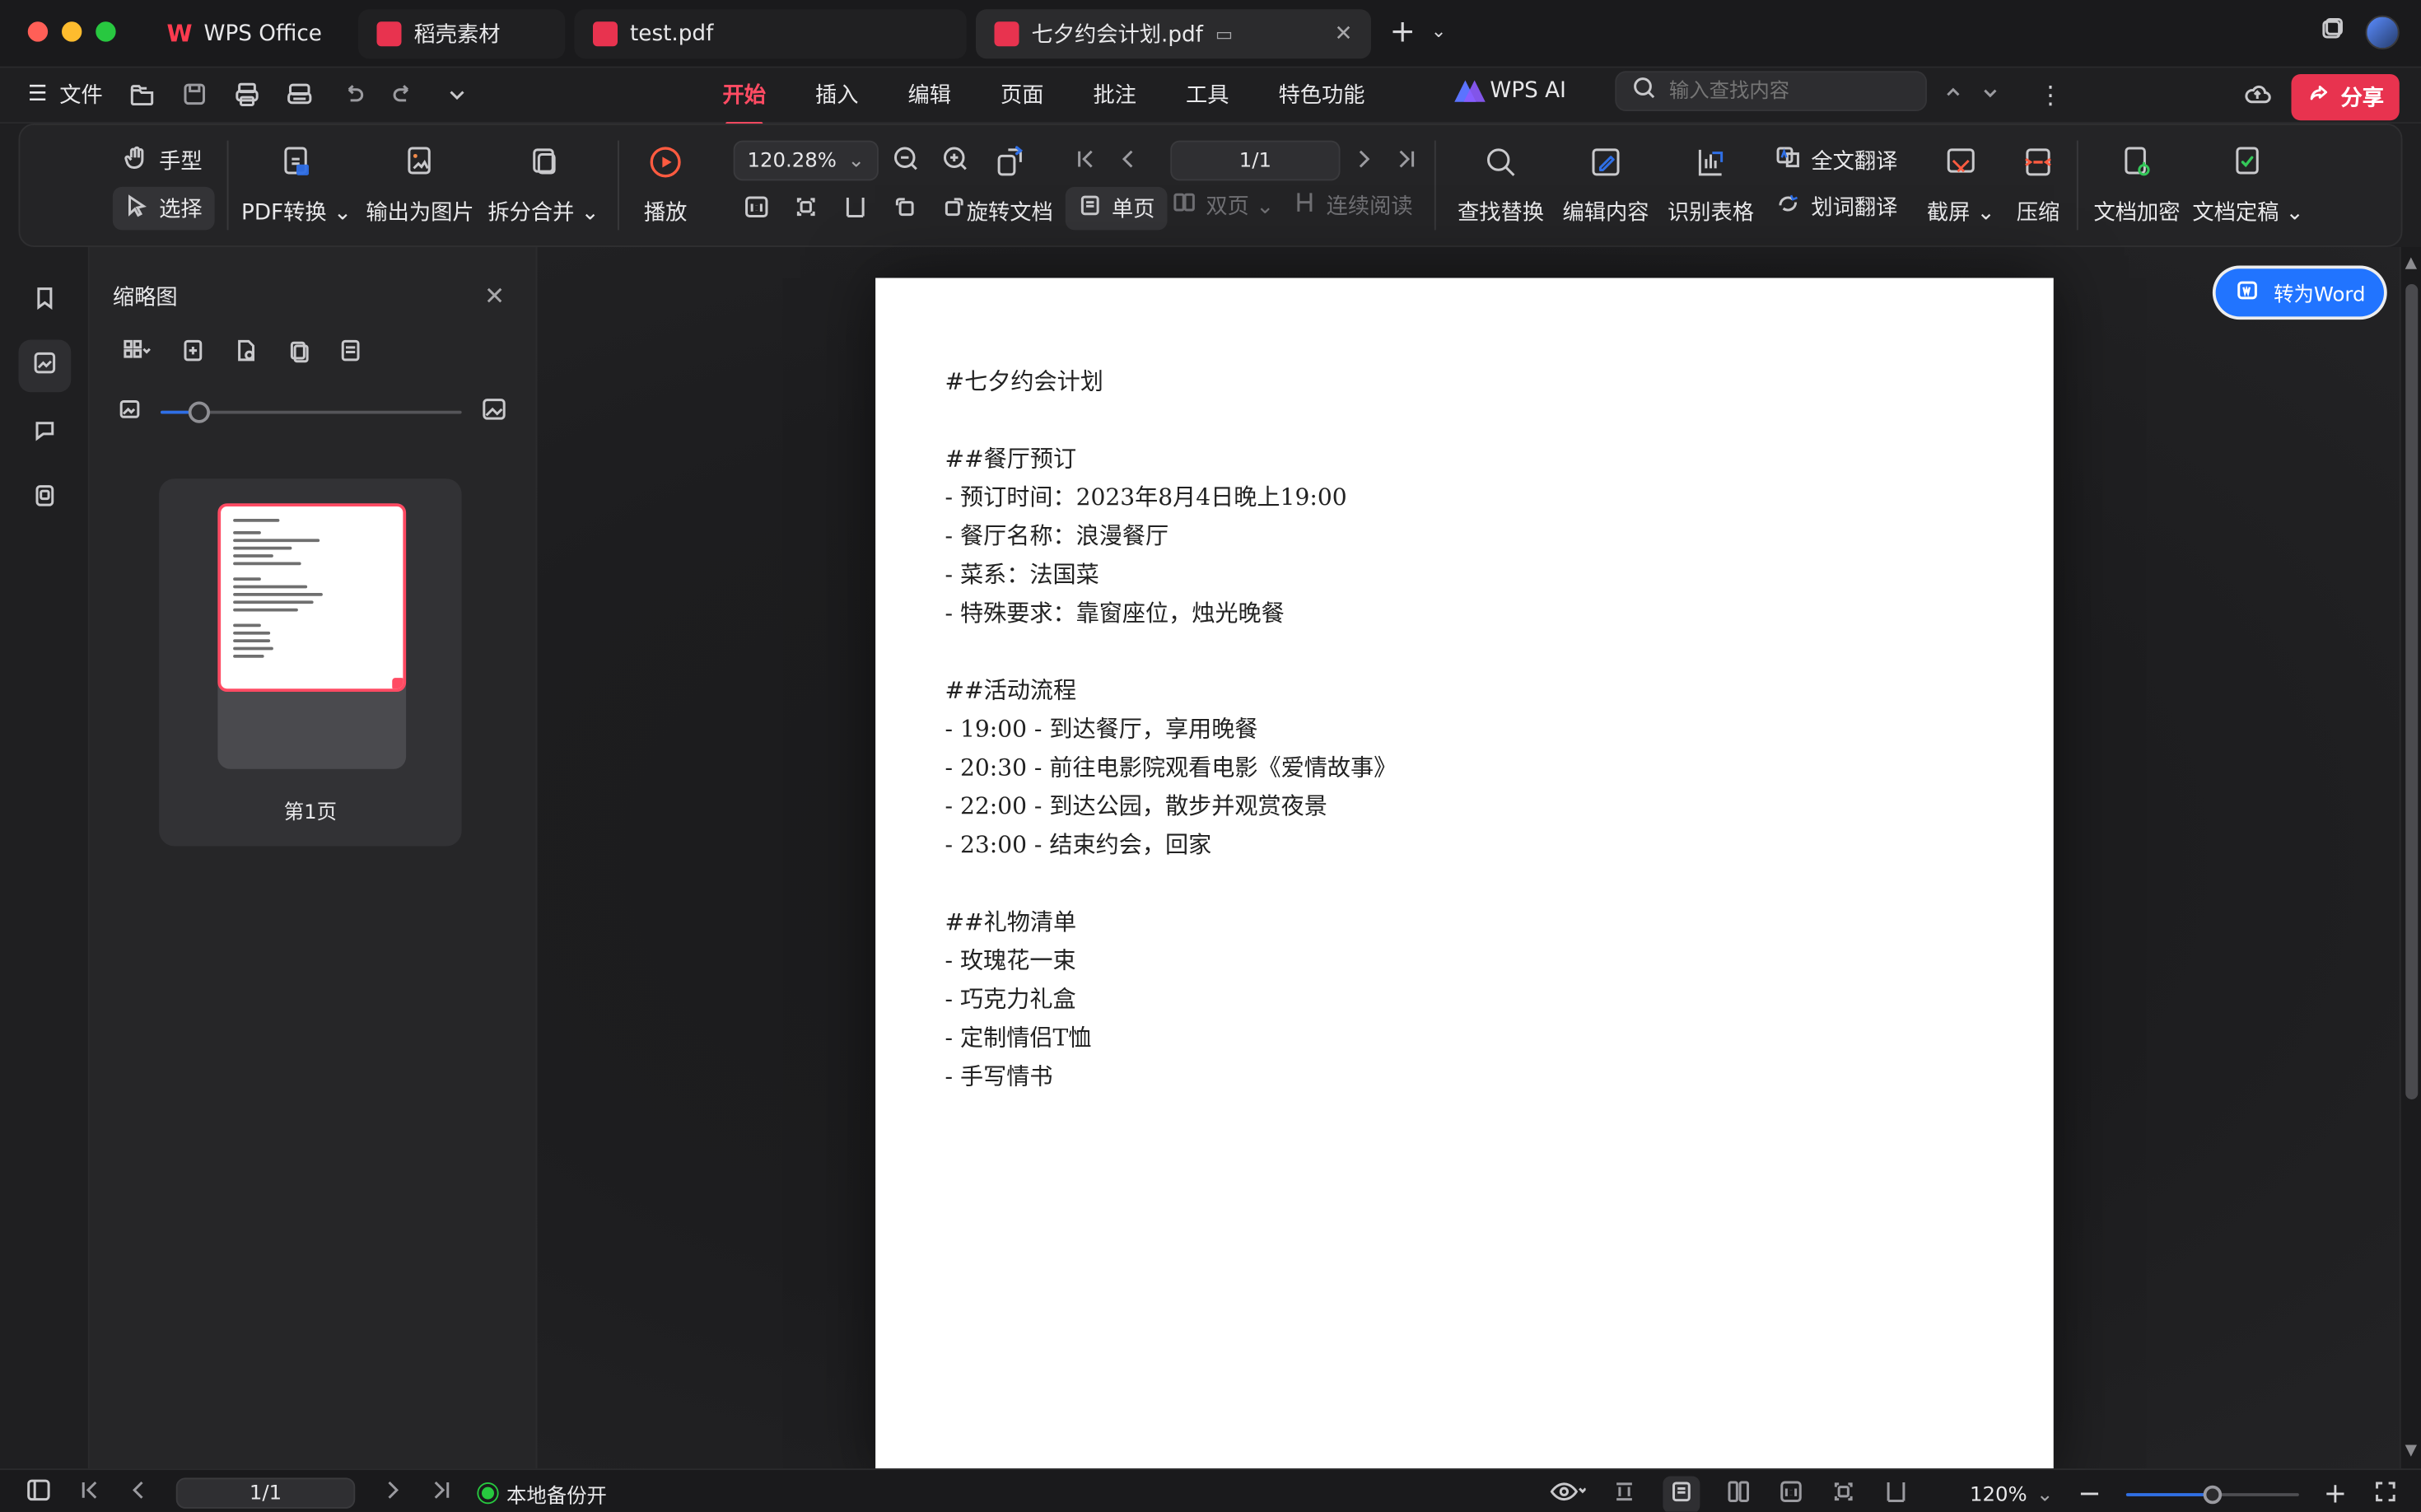 Image resolution: width=2421 pixels, height=1512 pixels. Describe the element at coordinates (1990, 95) in the screenshot. I see `chevron-down-icon` at that location.